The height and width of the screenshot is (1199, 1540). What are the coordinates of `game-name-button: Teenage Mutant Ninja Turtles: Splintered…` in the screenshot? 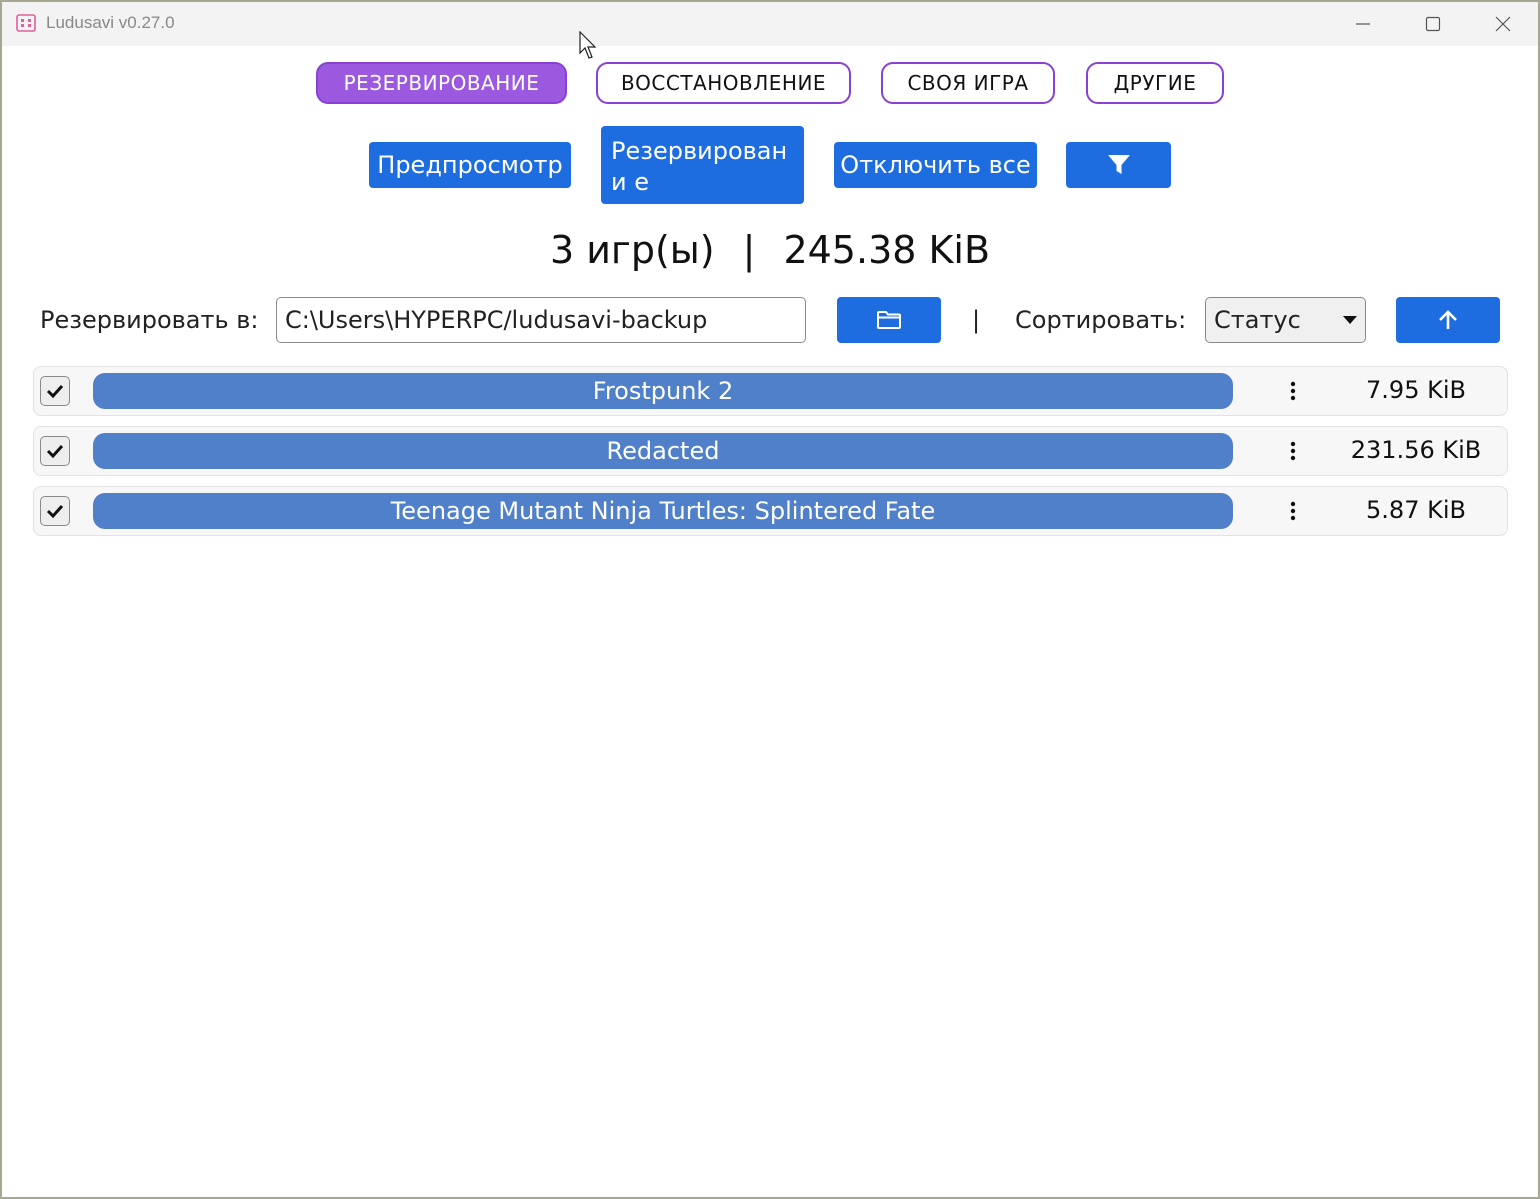 It's located at (663, 511).